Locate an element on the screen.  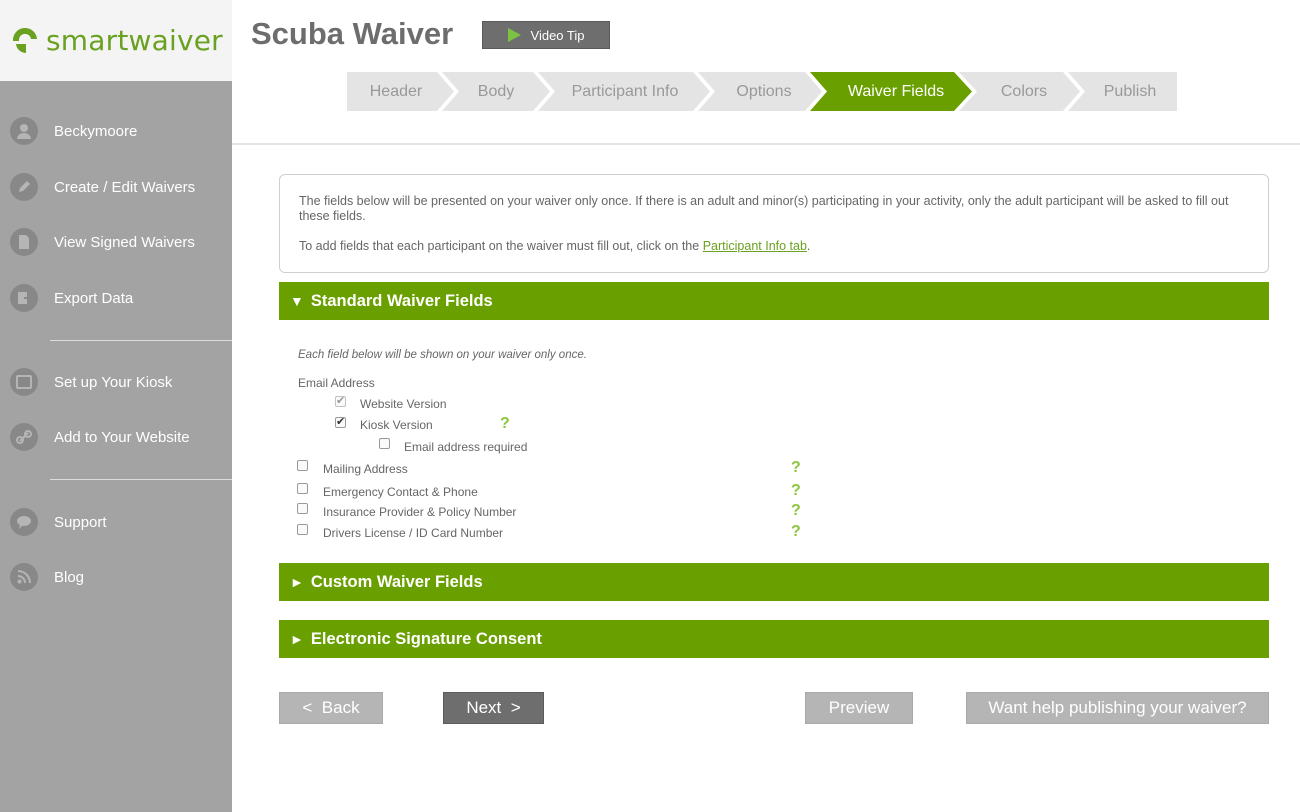
sidebar-item-view-signed-waivers: View Signed Waivers is located at coordinates (116, 242).